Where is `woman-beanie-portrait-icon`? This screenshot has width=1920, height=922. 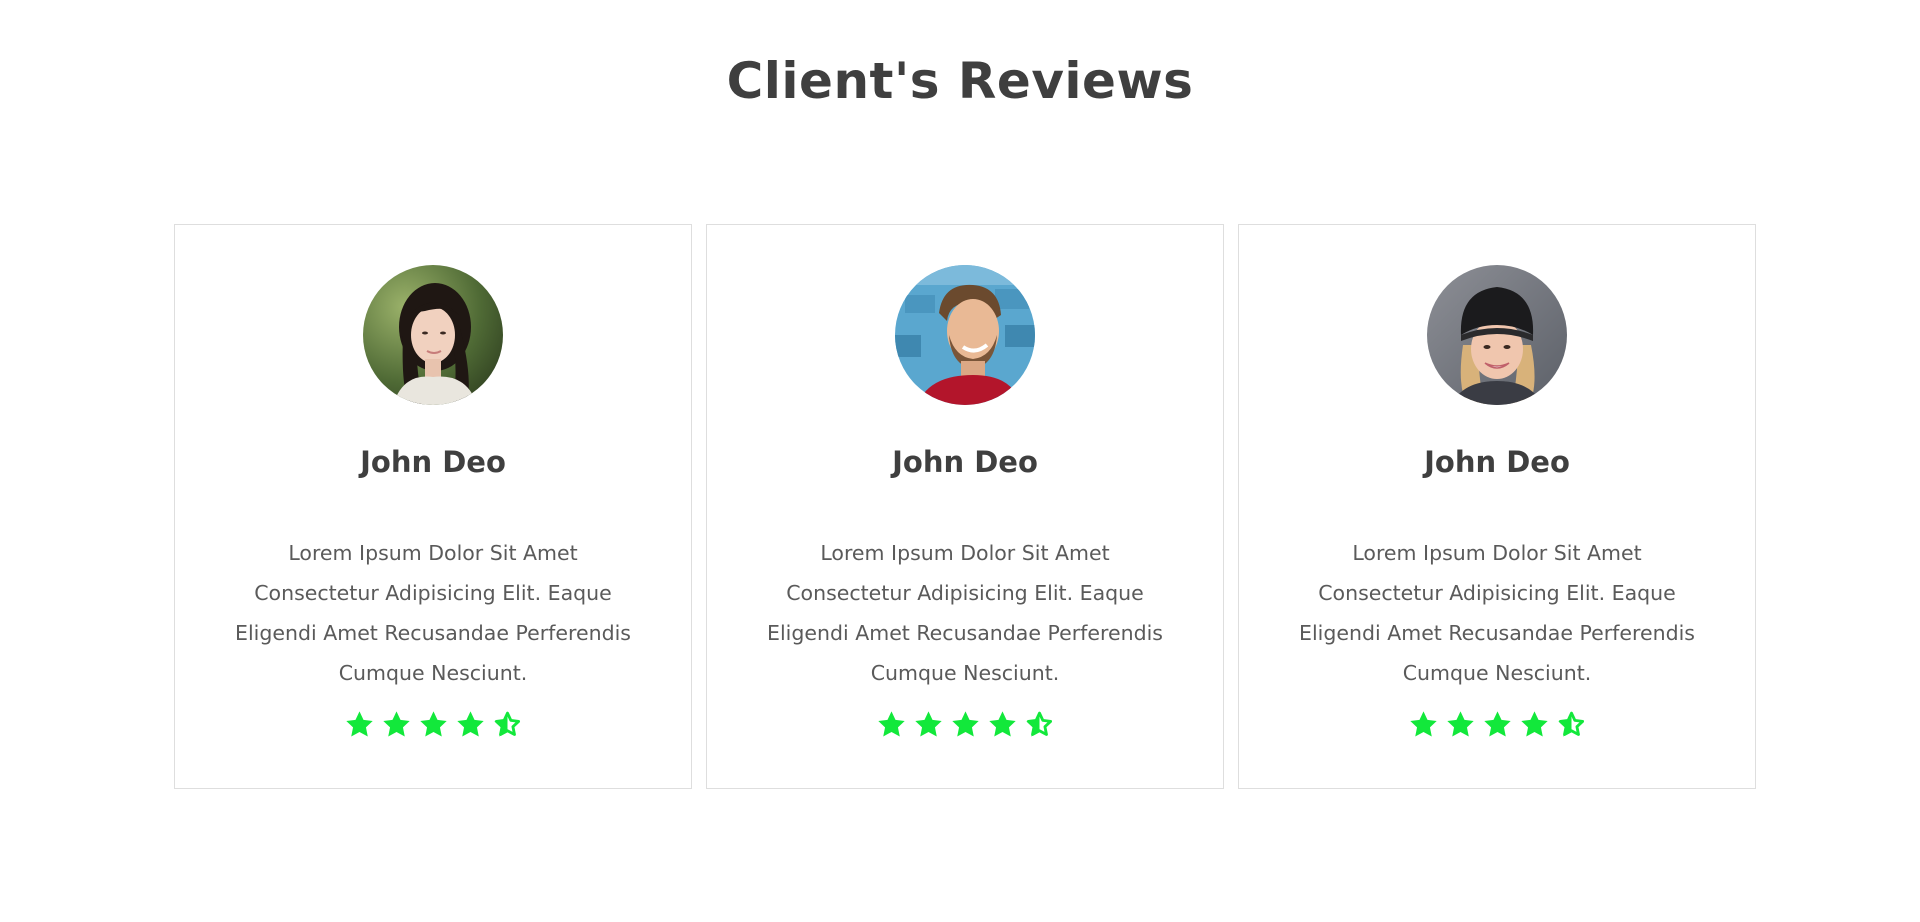
woman-beanie-portrait-icon is located at coordinates (1497, 335).